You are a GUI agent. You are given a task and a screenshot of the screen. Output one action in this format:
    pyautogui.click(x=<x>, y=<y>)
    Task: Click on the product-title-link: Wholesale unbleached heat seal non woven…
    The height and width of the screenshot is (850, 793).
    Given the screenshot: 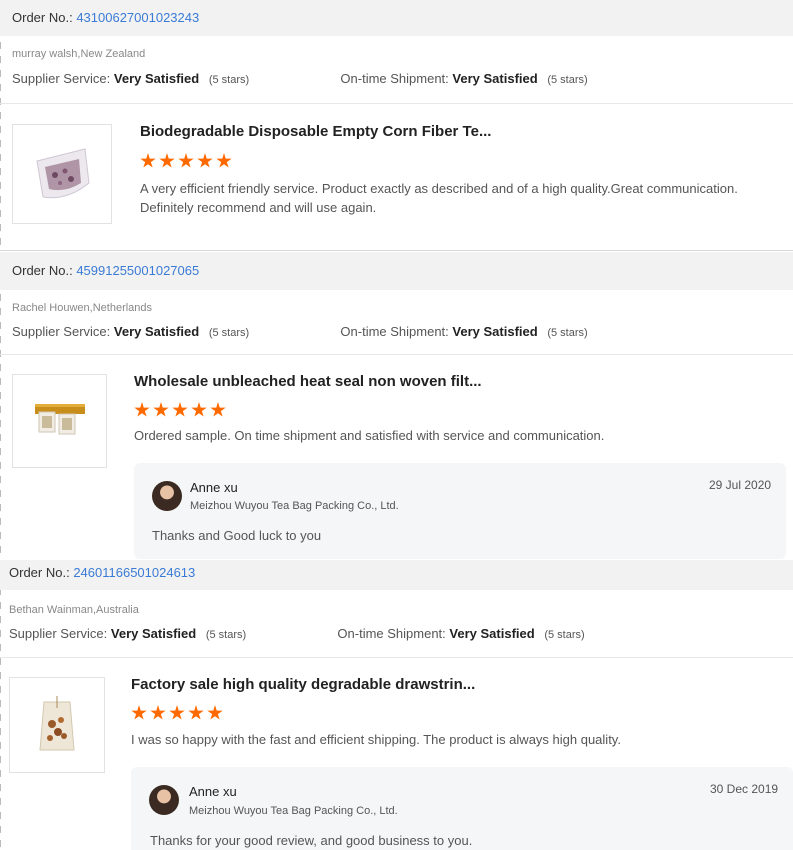 What is the action you would take?
    pyautogui.click(x=308, y=381)
    